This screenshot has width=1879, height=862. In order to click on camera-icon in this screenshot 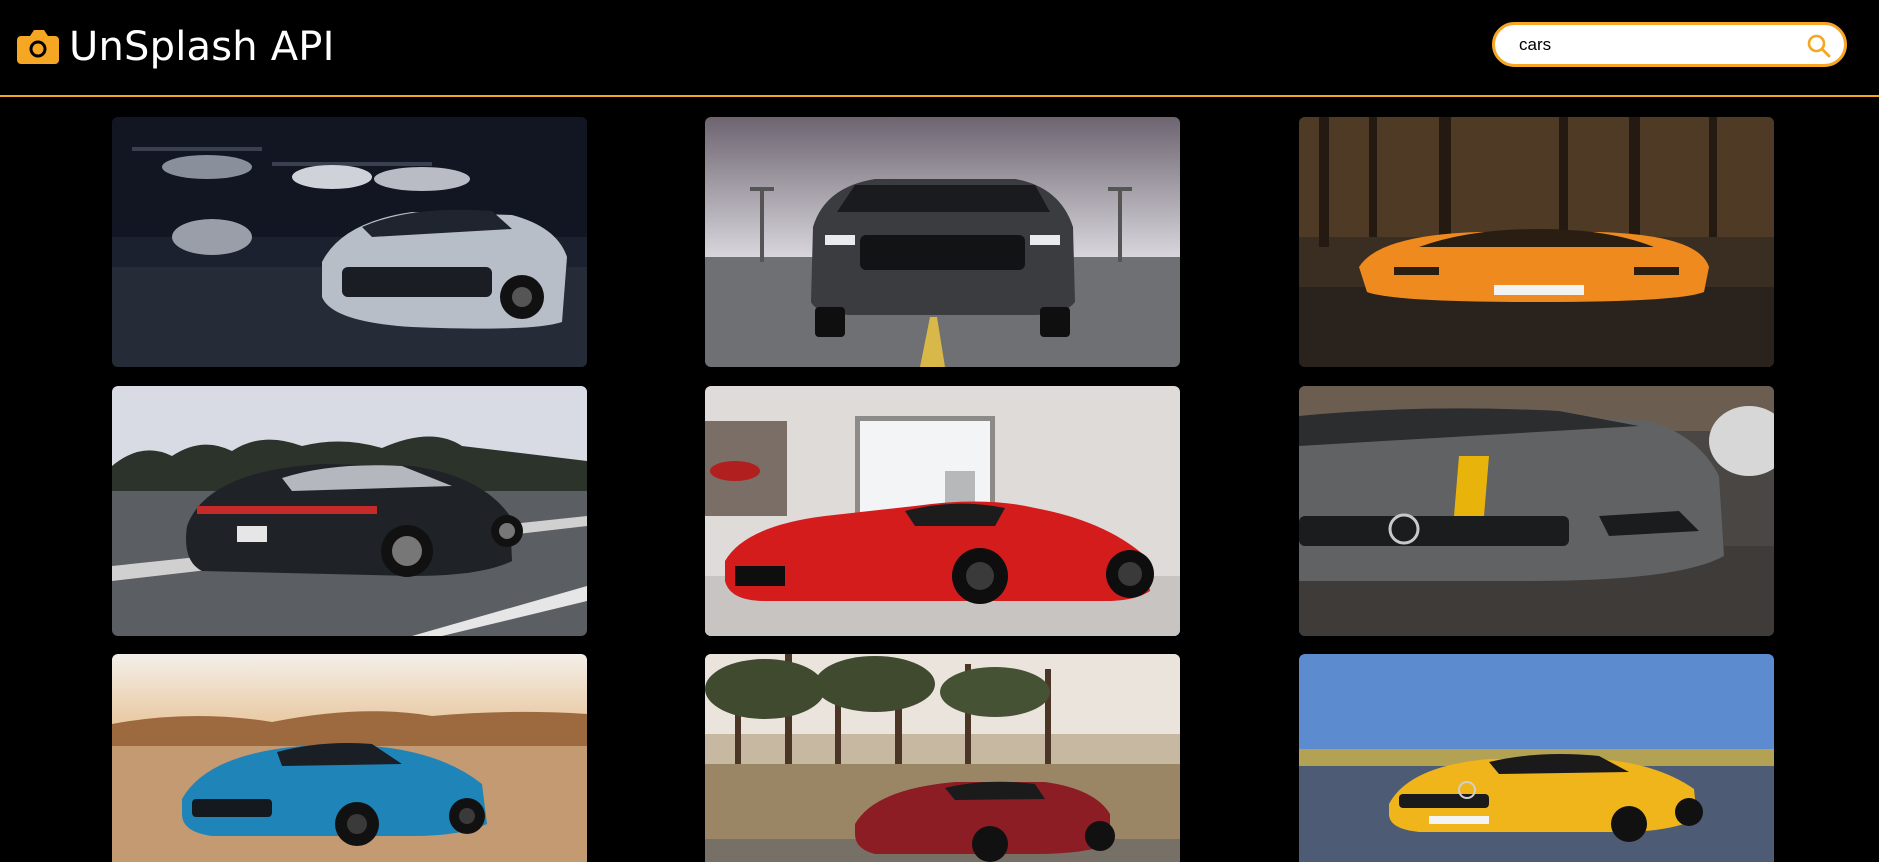, I will do `click(38, 47)`.